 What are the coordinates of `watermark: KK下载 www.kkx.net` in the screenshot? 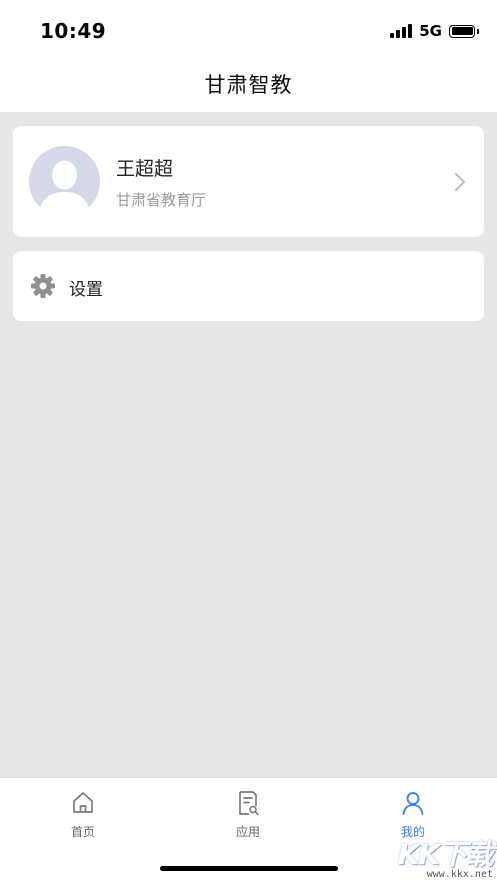 It's located at (423, 856).